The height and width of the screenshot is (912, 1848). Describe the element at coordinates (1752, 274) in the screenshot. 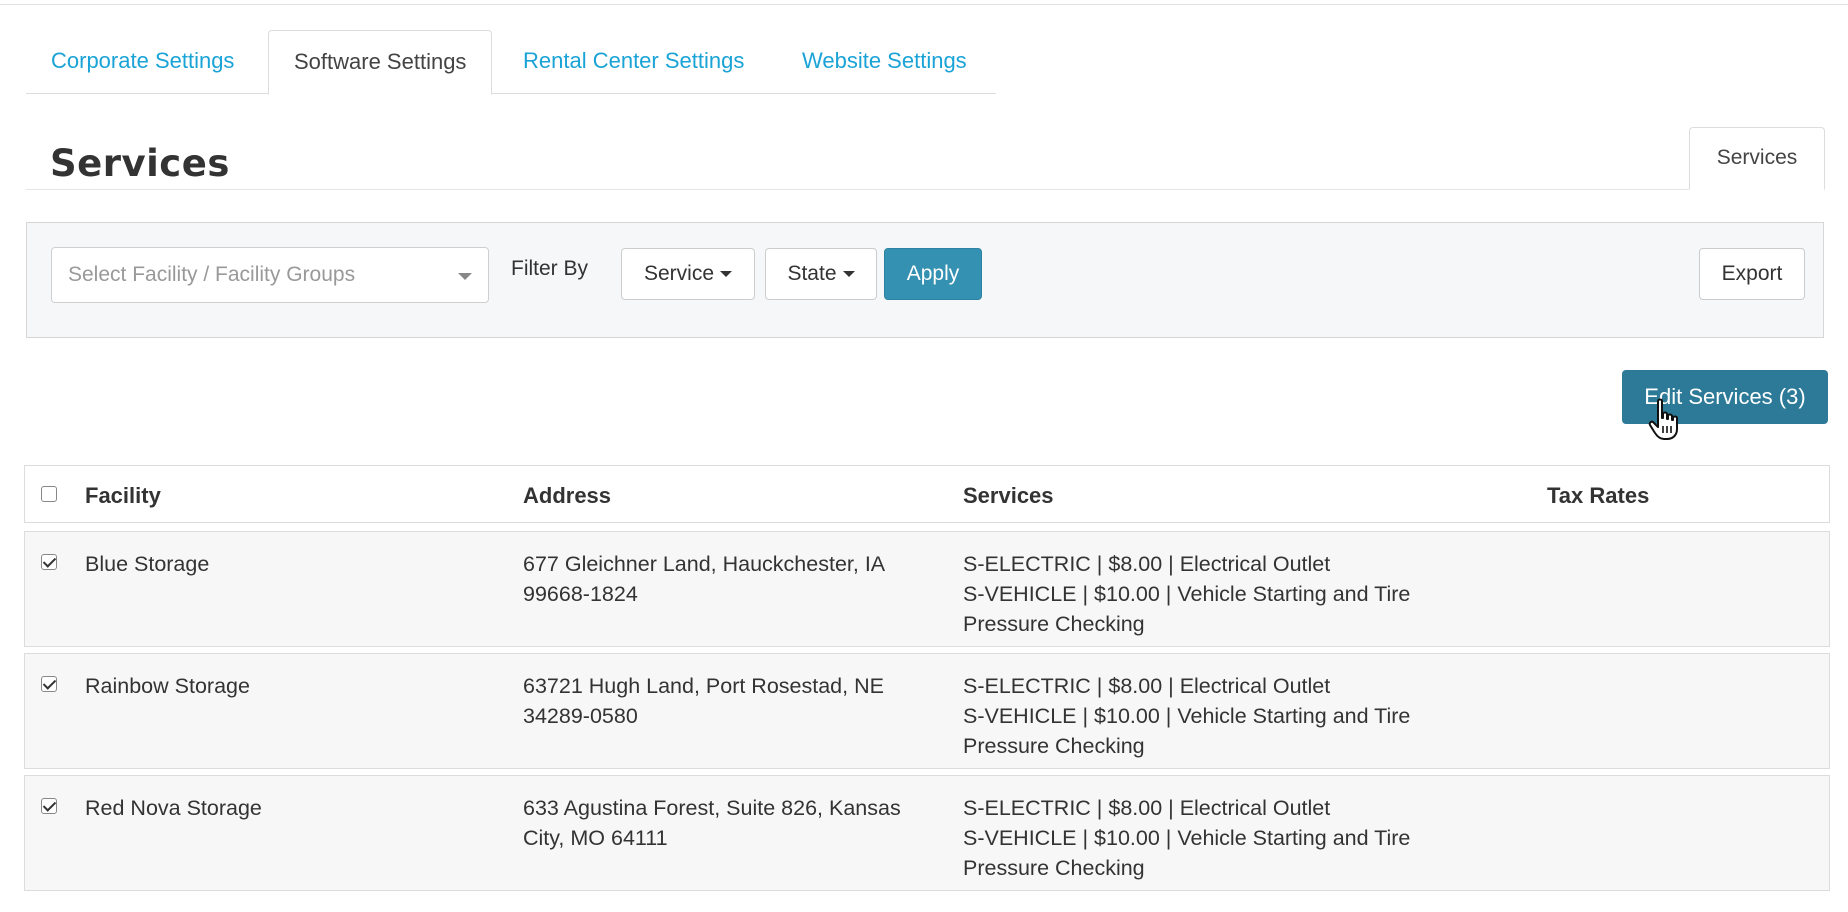

I see `export-button: Export` at that location.